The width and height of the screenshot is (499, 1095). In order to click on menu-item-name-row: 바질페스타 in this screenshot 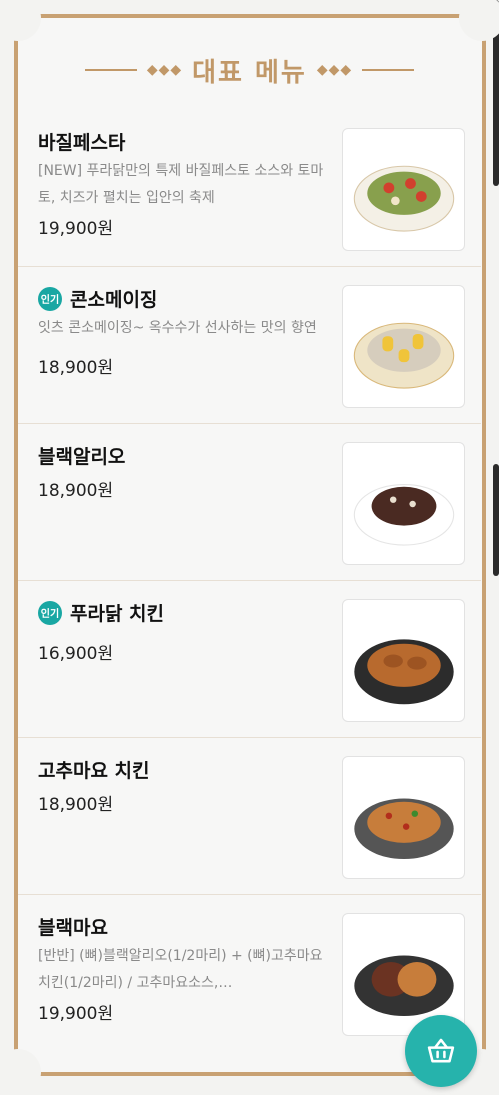, I will do `click(81, 141)`.